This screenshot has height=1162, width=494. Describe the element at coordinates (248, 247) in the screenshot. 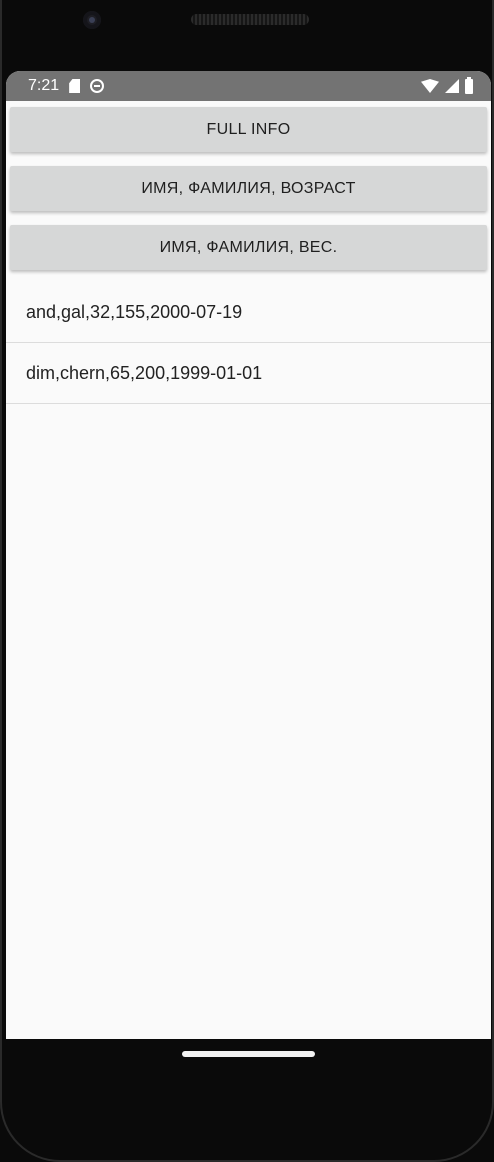

I see `name-surname-weight-button: ИМЯ, ФАМИЛИЯ, ВЕС.` at that location.